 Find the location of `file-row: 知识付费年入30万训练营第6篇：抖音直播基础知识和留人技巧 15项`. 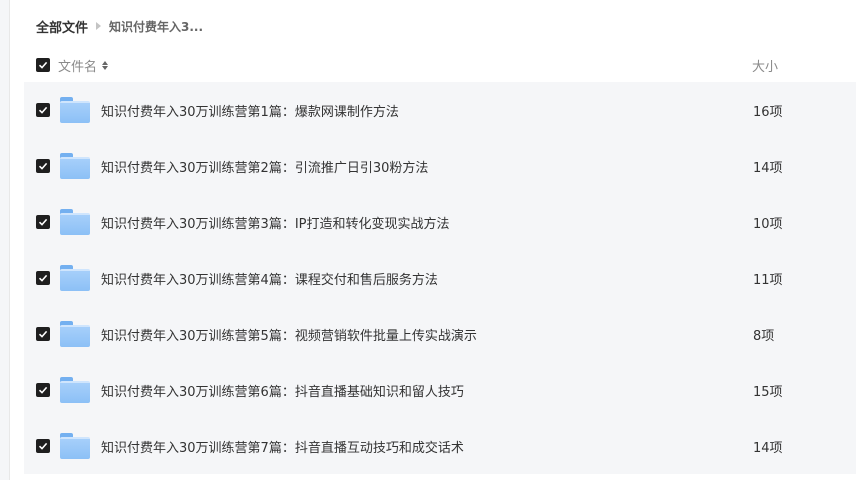

file-row: 知识付费年入30万训练营第6篇：抖音直播基础知识和留人技巧 15项 is located at coordinates (440, 390).